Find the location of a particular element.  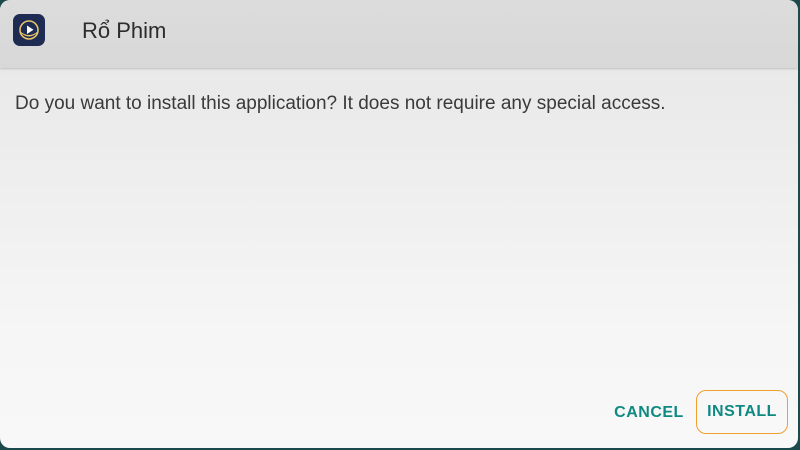

app-title: Rổ Phim is located at coordinates (124, 30).